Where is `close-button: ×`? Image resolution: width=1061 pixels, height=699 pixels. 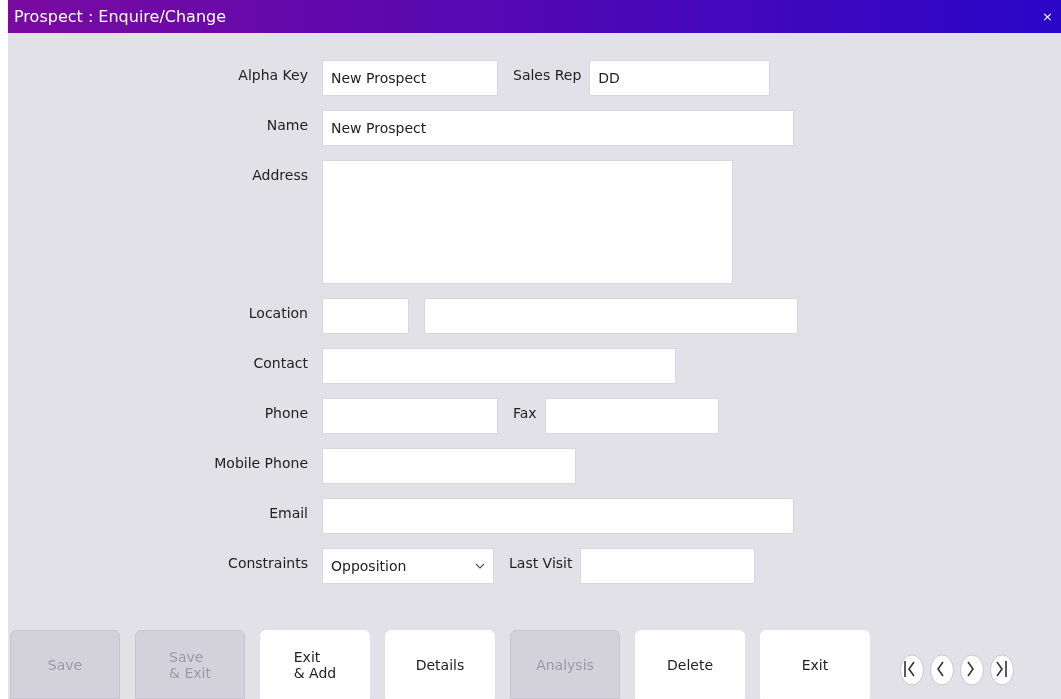
close-button: × is located at coordinates (1047, 16).